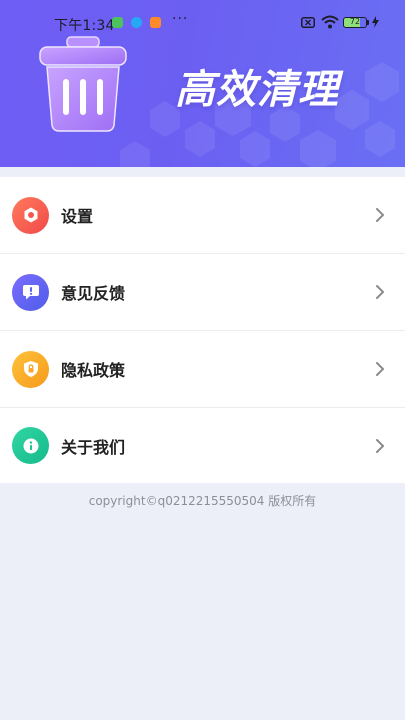  I want to click on battery-tip, so click(368, 22).